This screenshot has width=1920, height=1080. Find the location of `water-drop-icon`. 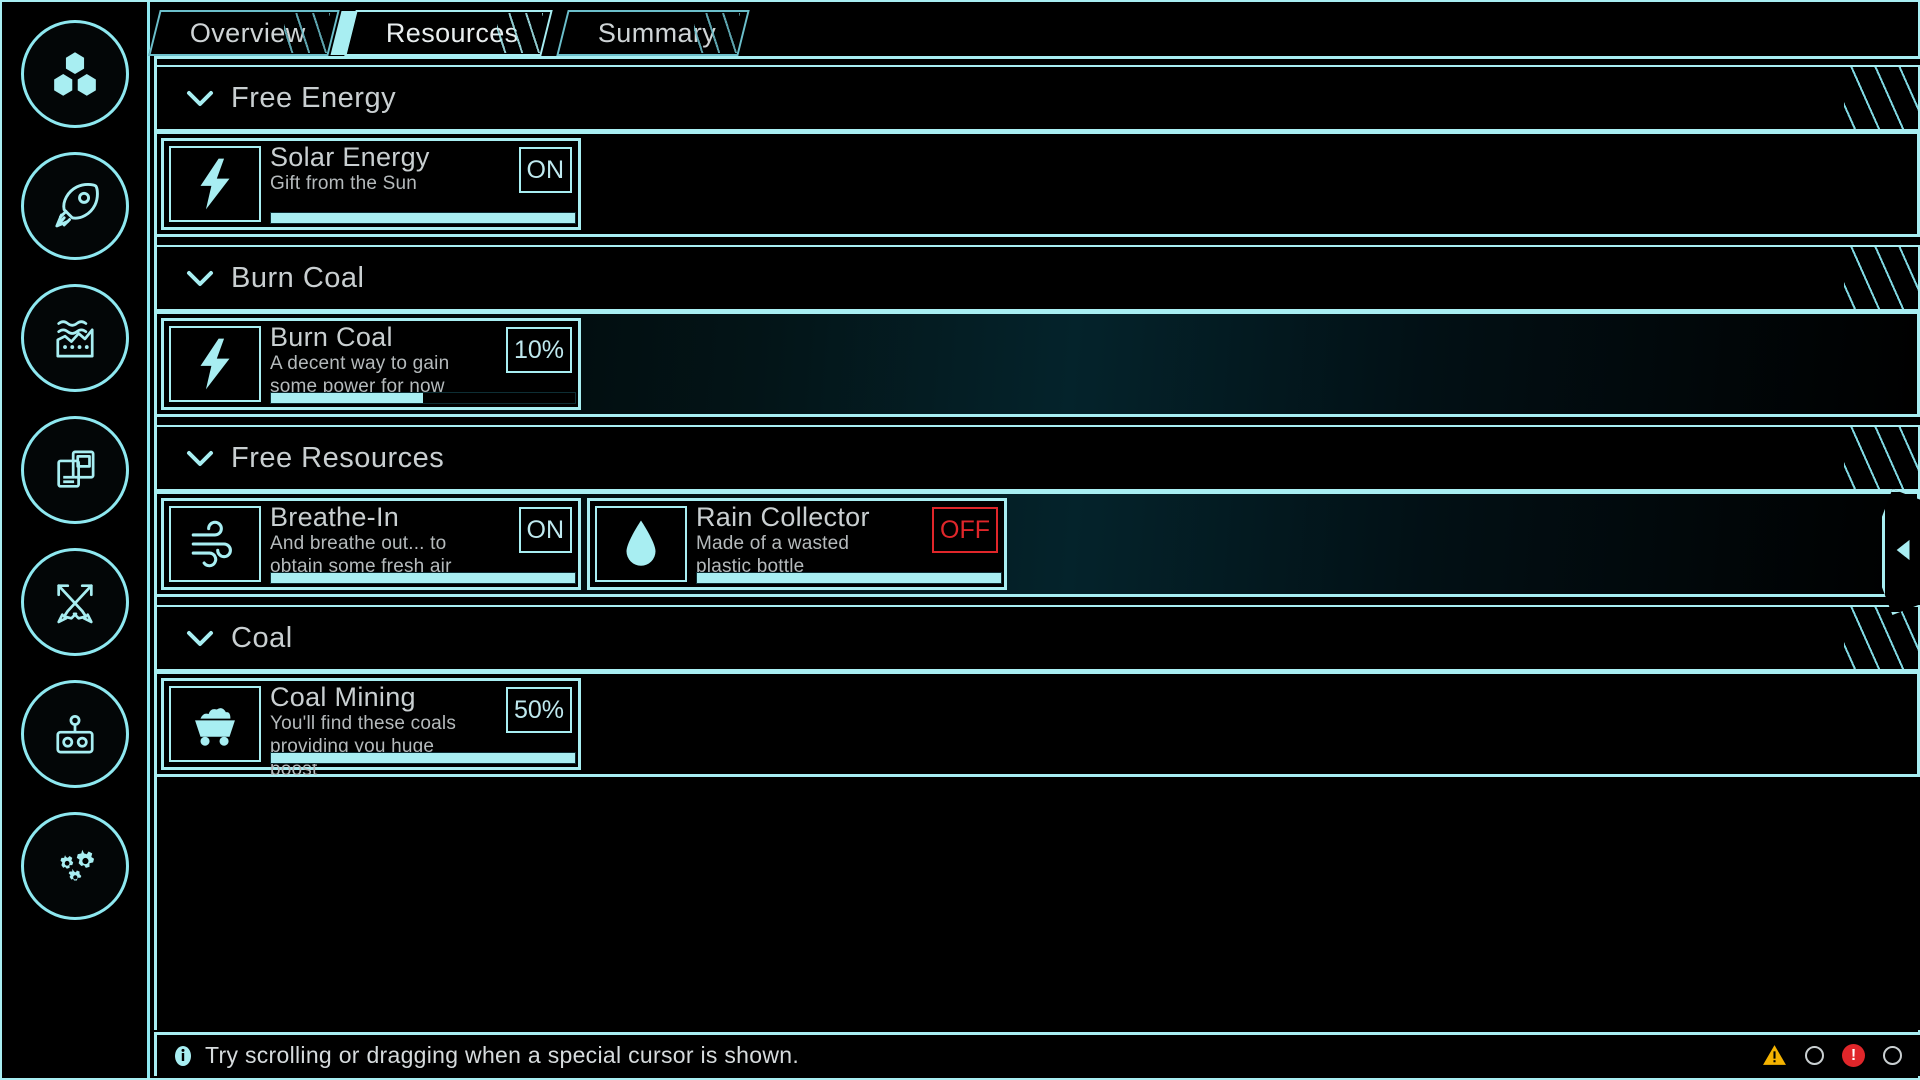

water-drop-icon is located at coordinates (641, 544).